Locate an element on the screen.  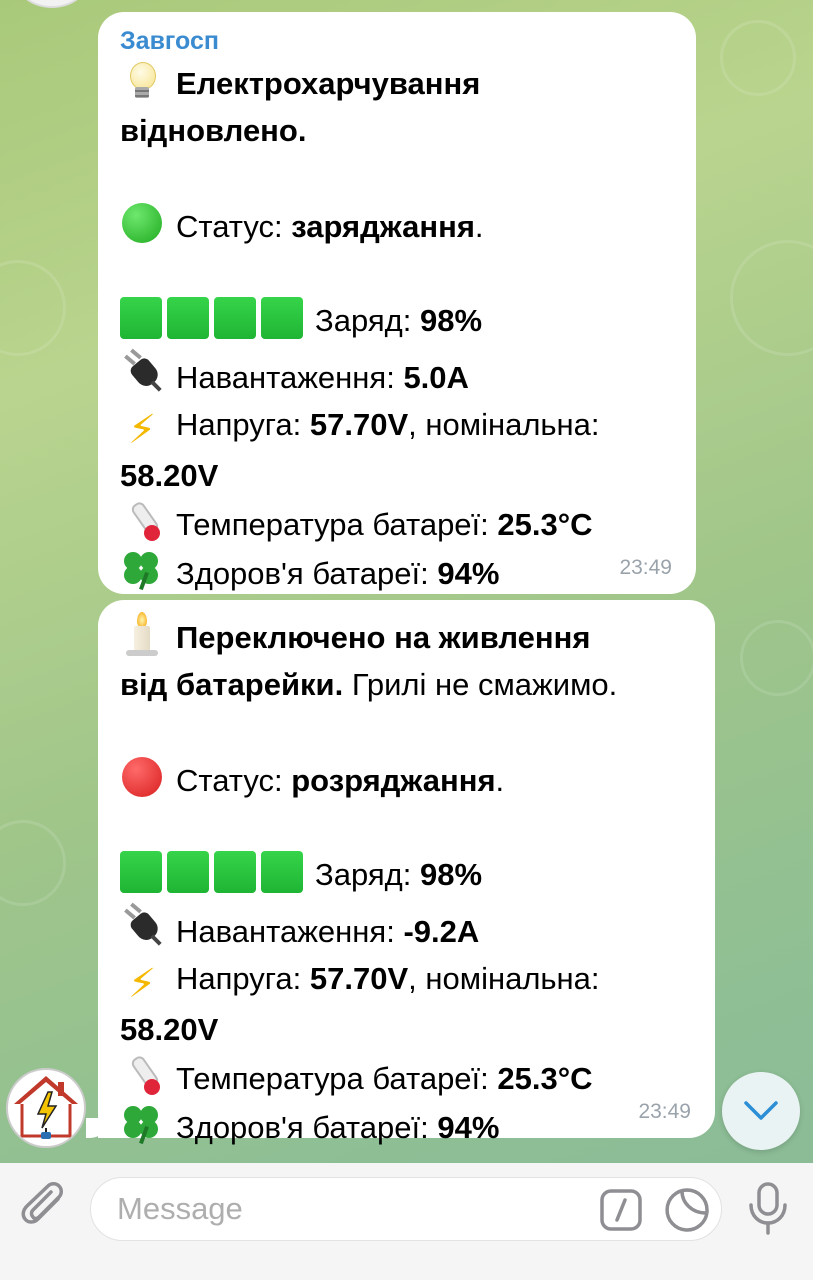
message-headline-2-rest: Грилі не смажимо. is located at coordinates (480, 684).